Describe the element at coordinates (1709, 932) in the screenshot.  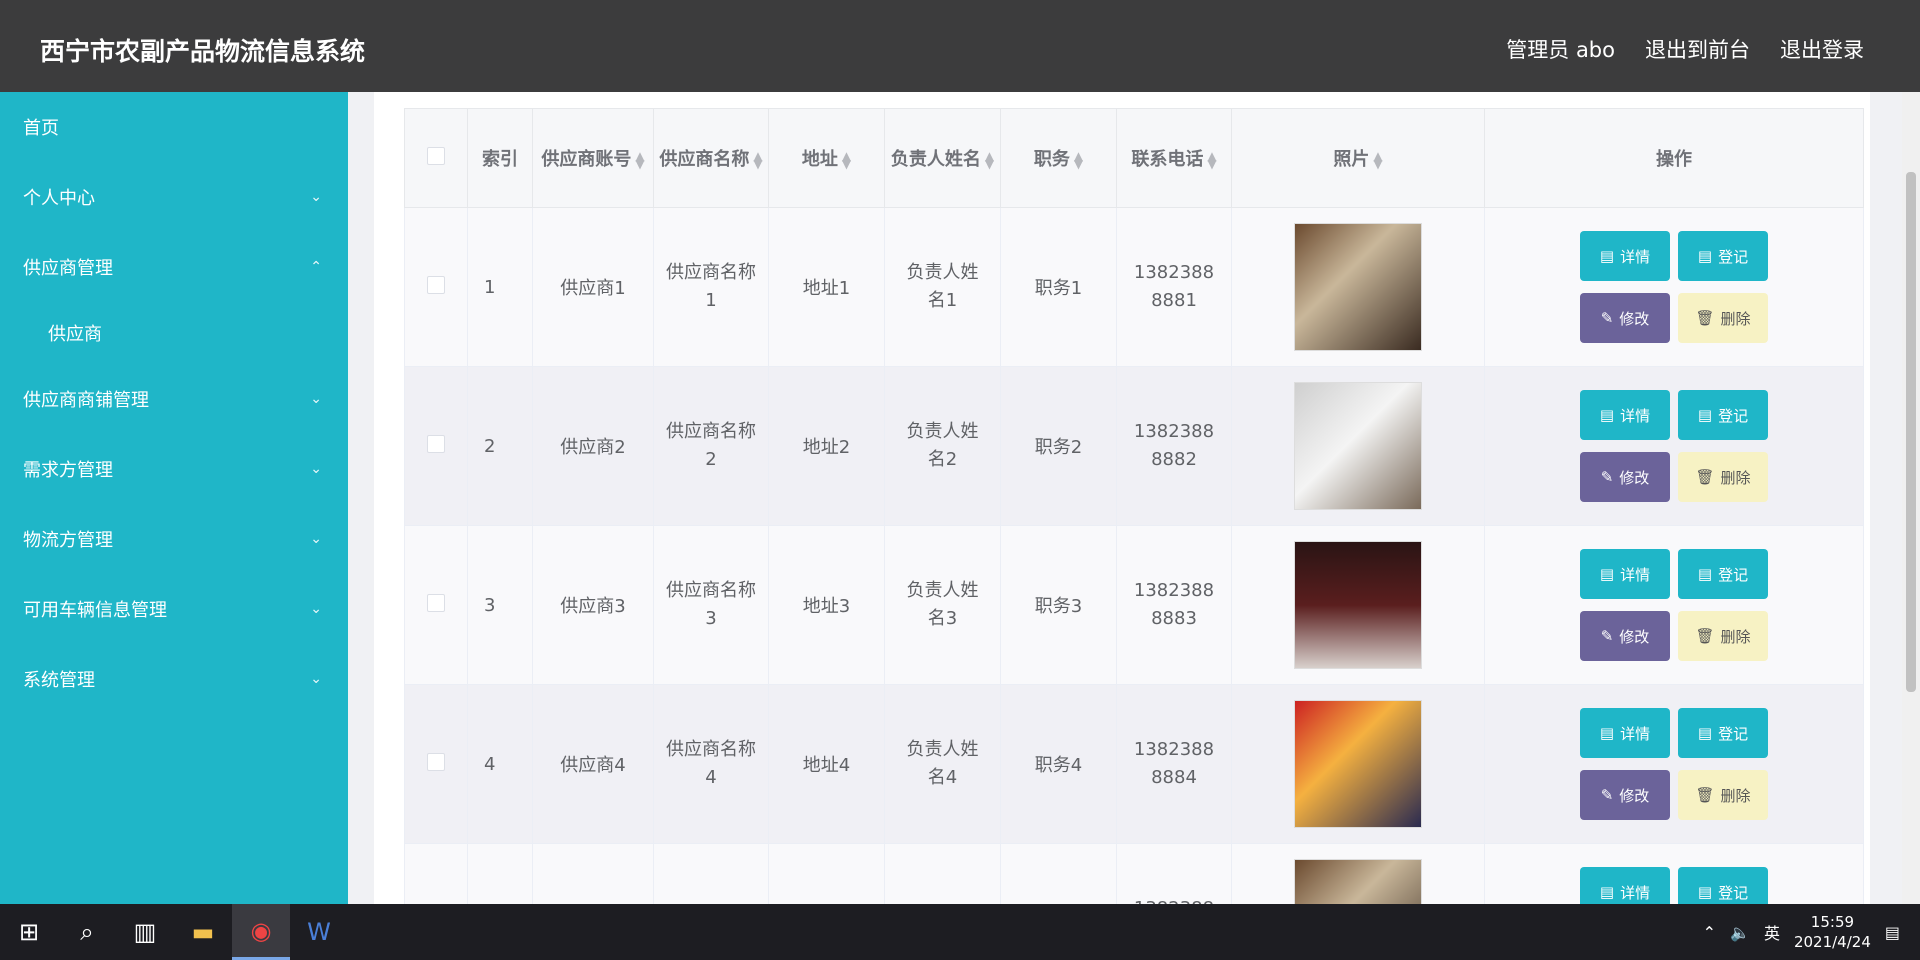
I see `tray-chevron-up-icon: ⌃` at that location.